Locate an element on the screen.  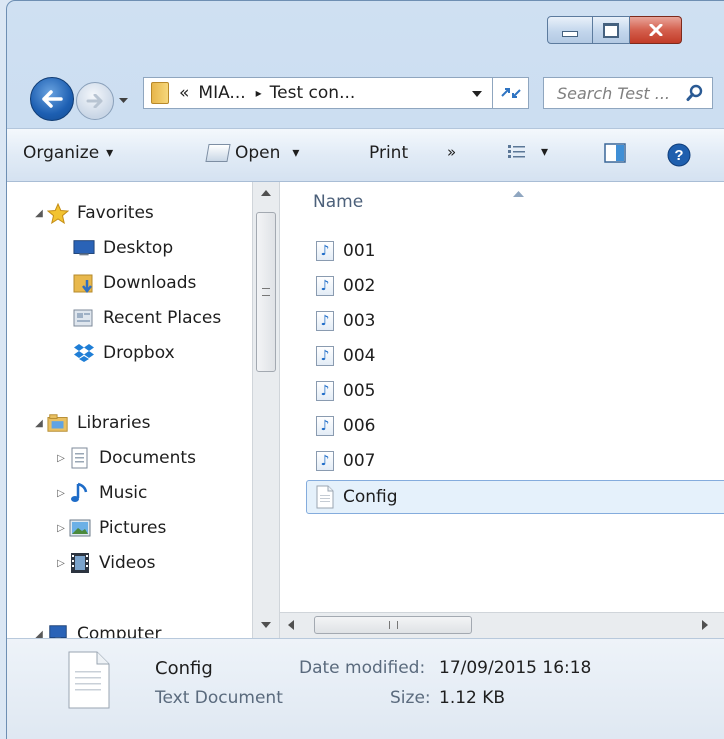
refresh-icon is located at coordinates (510, 93).